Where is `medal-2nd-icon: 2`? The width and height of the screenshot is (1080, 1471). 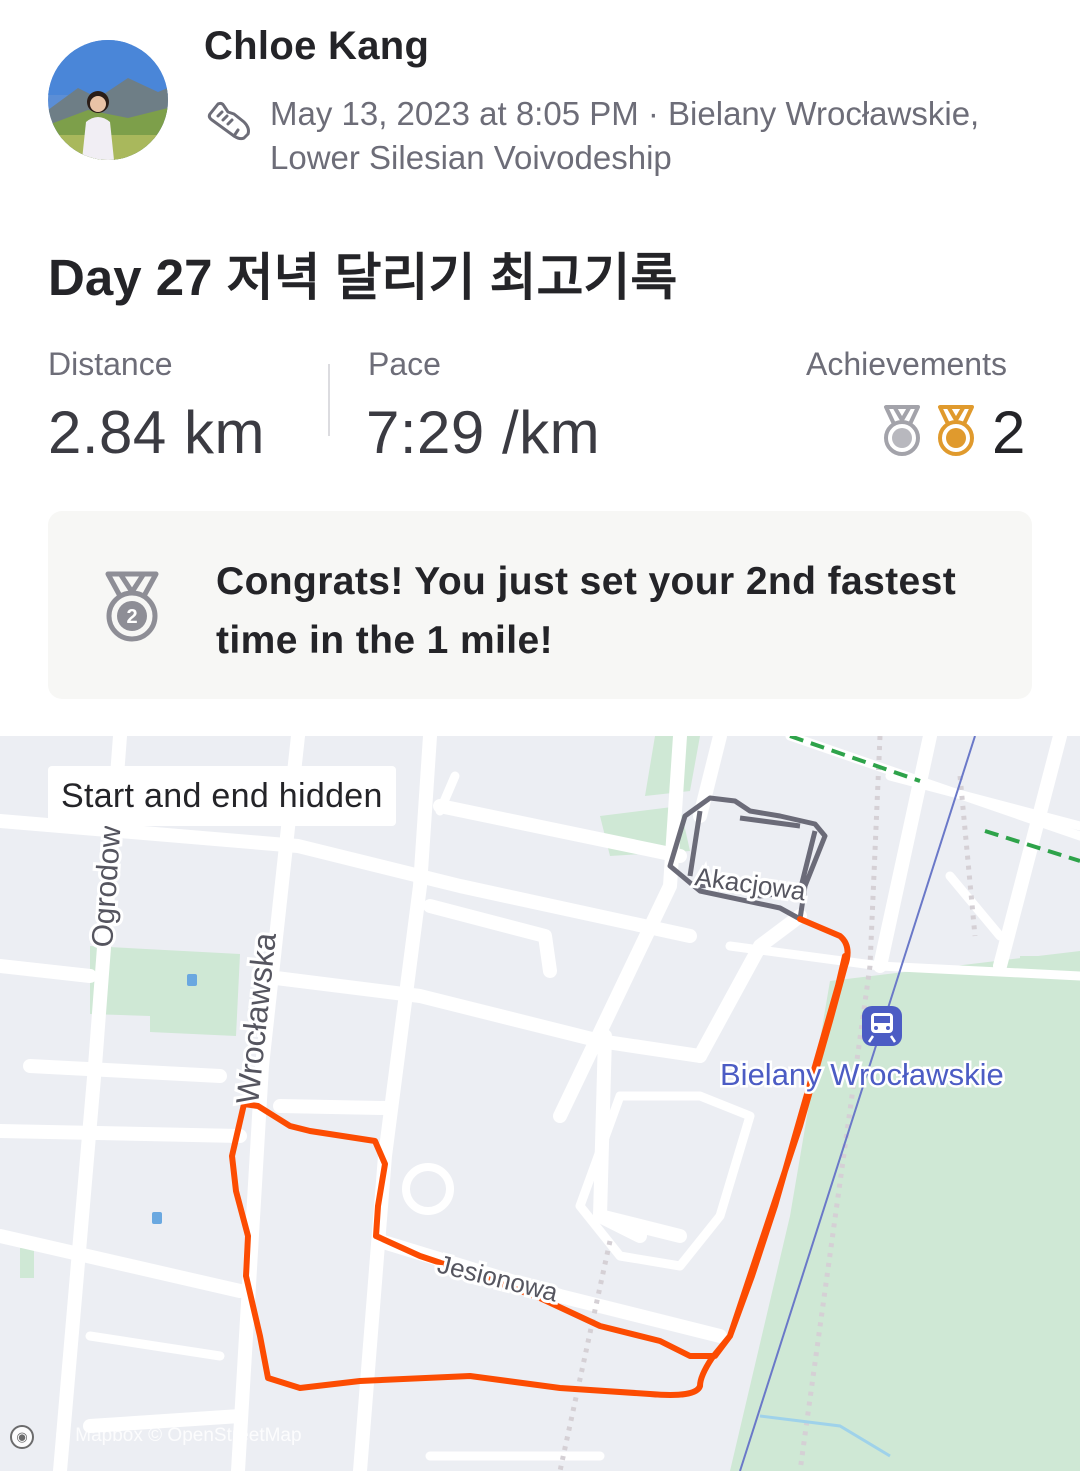
medal-2nd-icon: 2 is located at coordinates (132, 607).